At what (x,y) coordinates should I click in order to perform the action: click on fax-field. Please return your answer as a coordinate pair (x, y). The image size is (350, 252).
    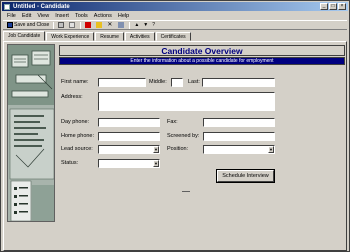
    Looking at the image, I should click on (239, 122).